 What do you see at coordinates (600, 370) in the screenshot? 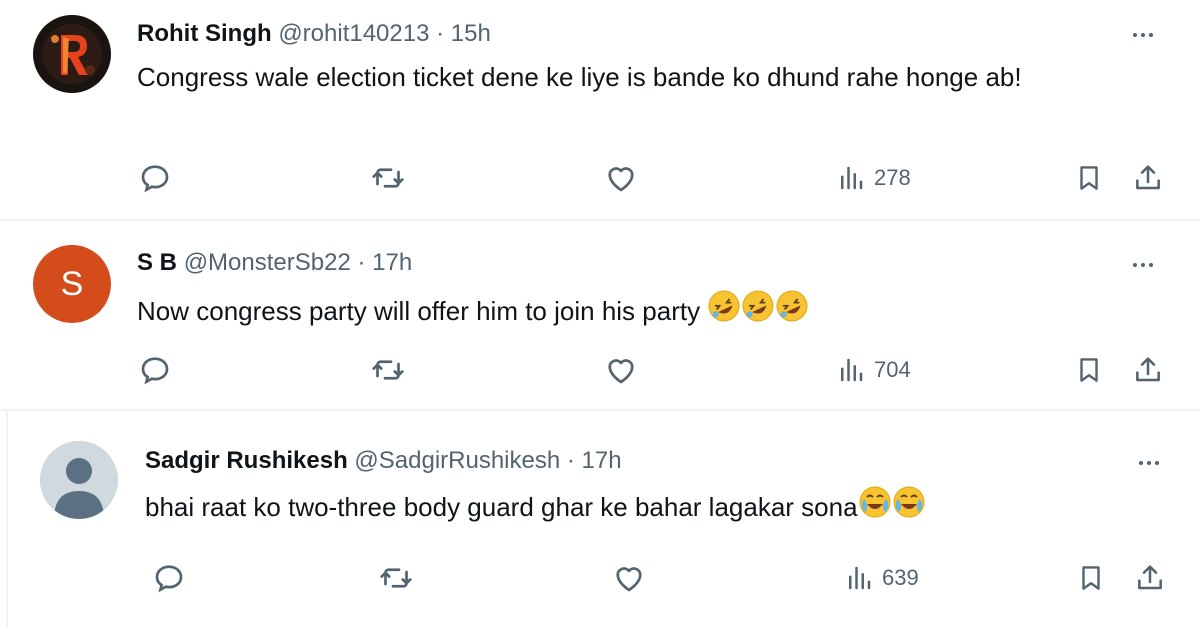
I see `action-bar: 704` at bounding box center [600, 370].